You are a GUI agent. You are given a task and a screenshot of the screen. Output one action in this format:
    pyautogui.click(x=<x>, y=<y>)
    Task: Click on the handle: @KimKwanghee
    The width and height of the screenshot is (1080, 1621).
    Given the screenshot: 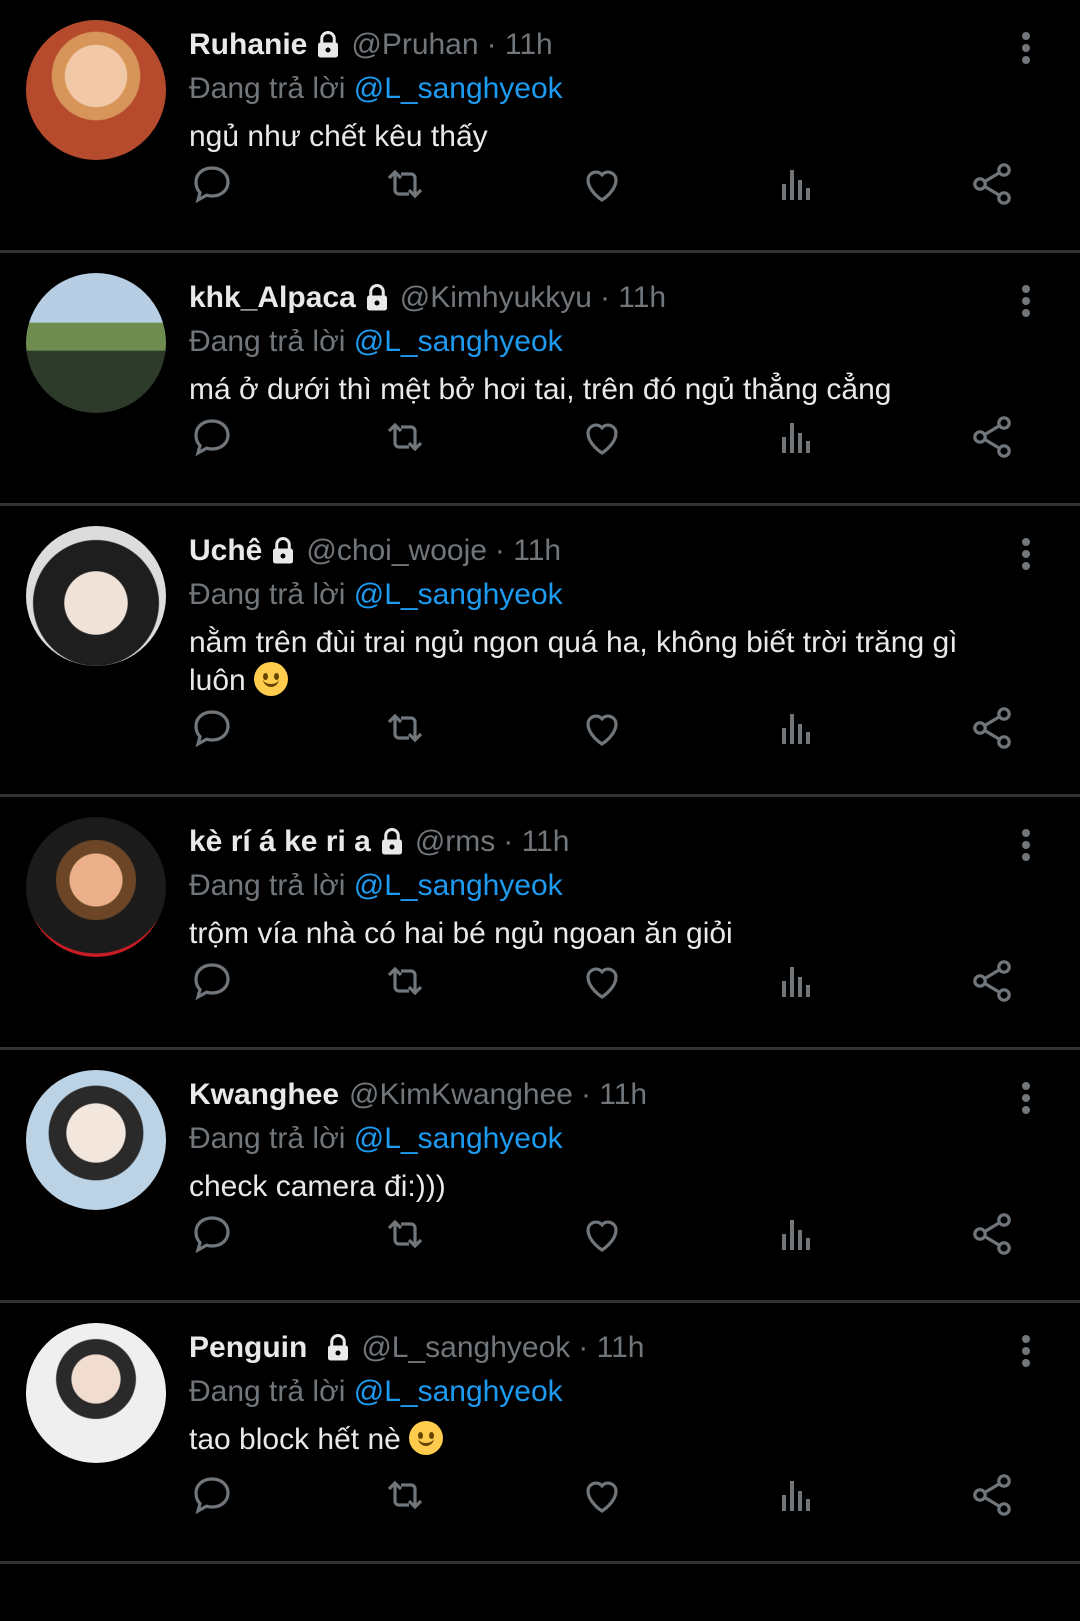 What is the action you would take?
    pyautogui.click(x=461, y=1095)
    